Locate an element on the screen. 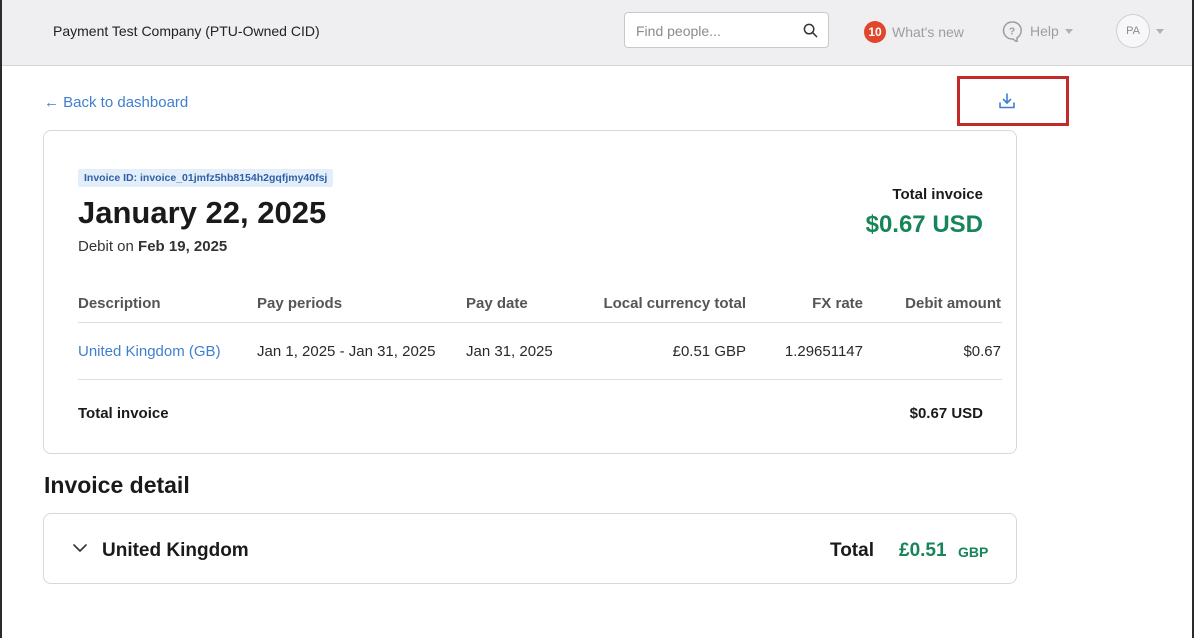 Image resolution: width=1194 pixels, height=638 pixels. table-total-label: Total invoice is located at coordinates (123, 413).